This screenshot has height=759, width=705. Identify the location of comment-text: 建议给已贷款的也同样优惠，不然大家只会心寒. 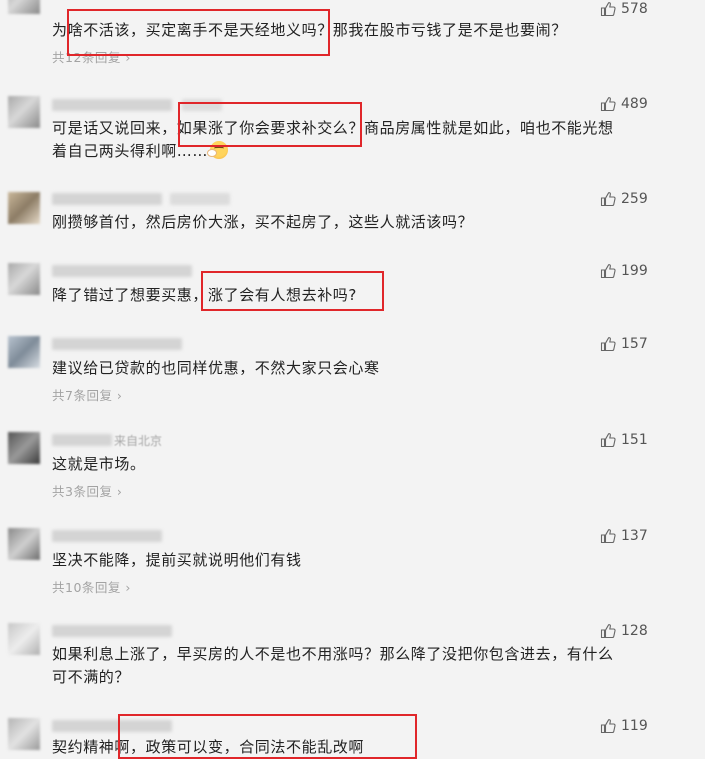
(216, 368).